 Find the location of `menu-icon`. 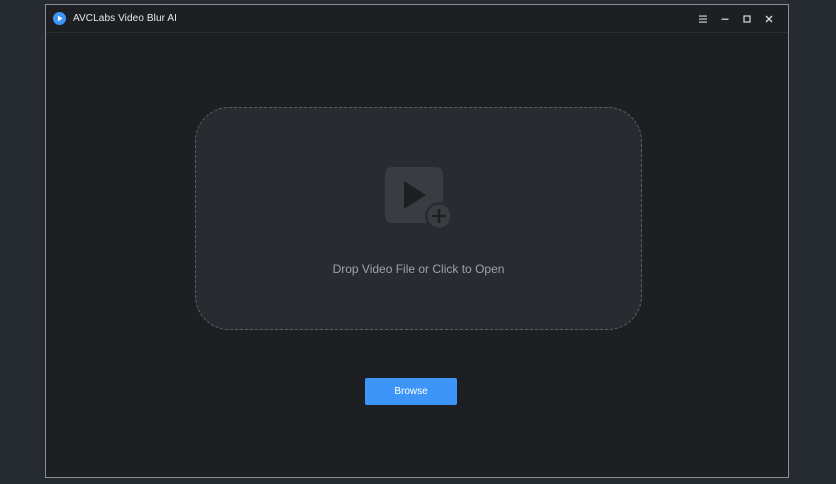

menu-icon is located at coordinates (703, 19).